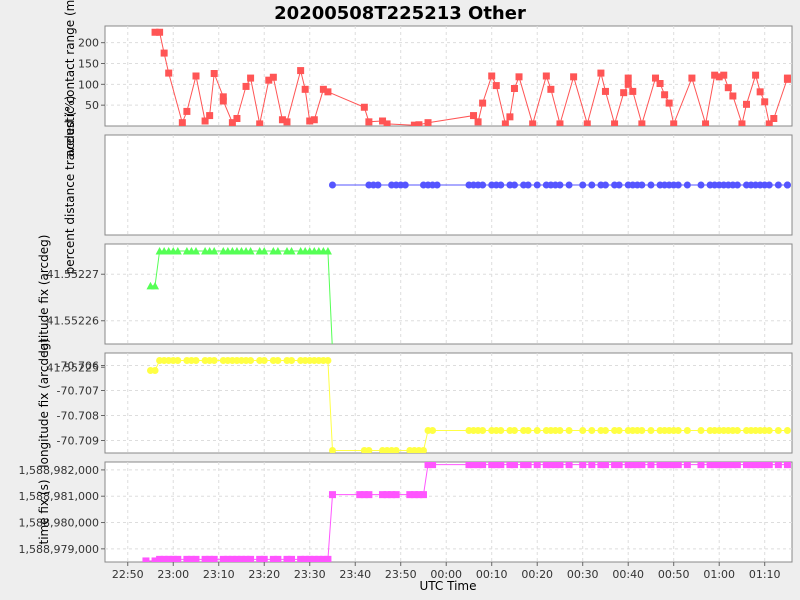  What do you see at coordinates (44, 402) in the screenshot?
I see `y-axis-label-longitude-fix: longitude fix (arcdeg)` at bounding box center [44, 402].